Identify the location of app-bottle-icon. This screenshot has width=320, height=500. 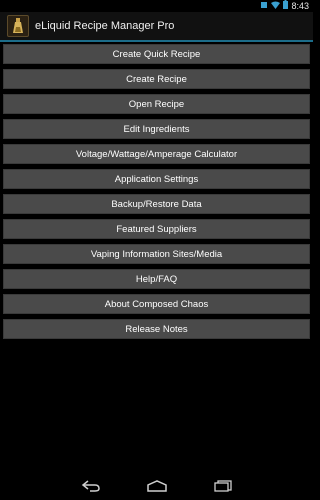
(18, 26).